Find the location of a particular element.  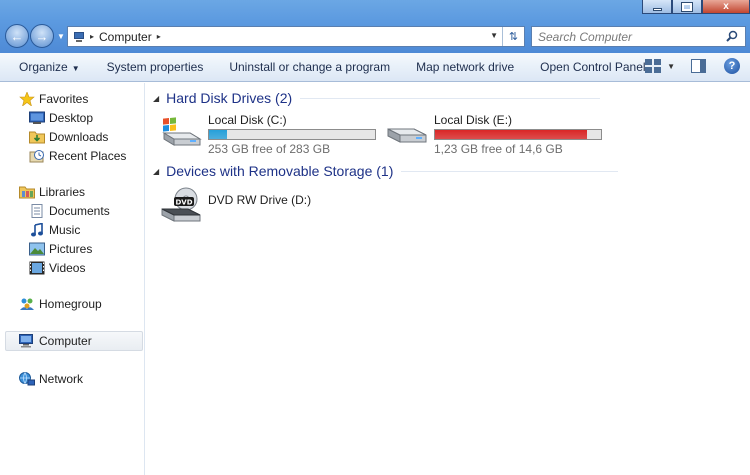

view-controls: ▼ ? is located at coordinates (692, 66).